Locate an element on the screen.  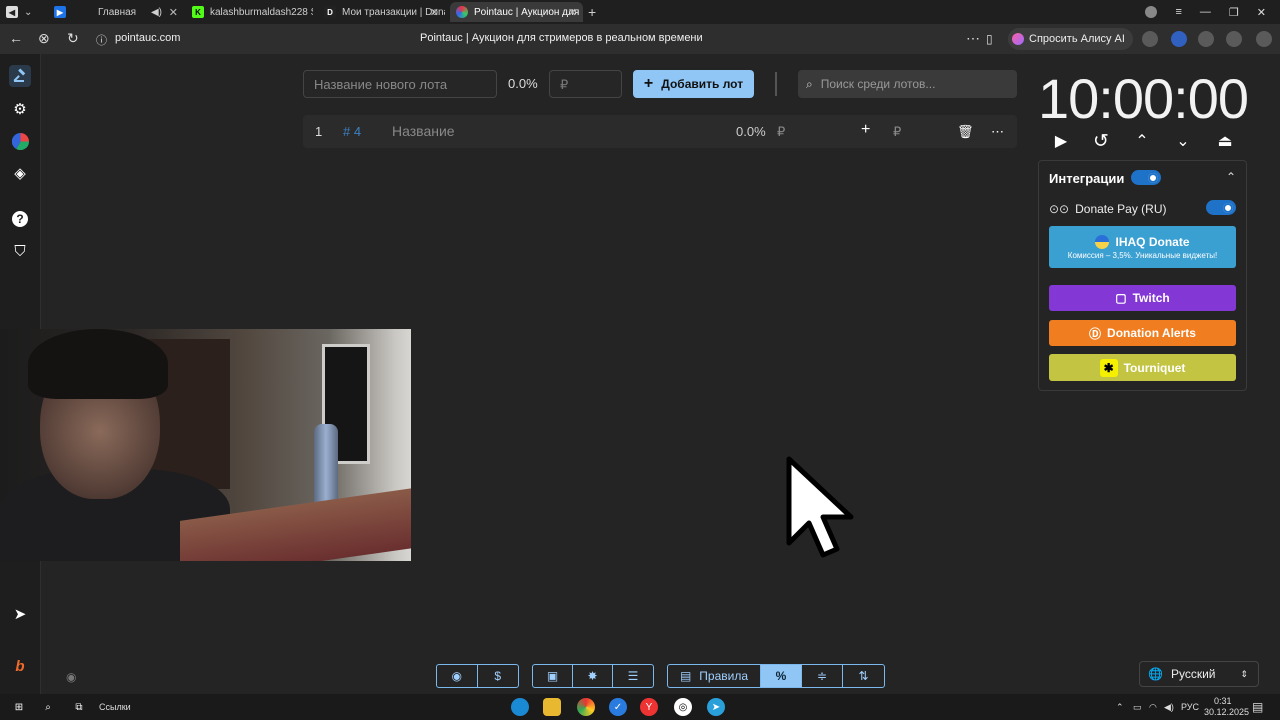
donatepay-toggle is located at coordinates (1221, 207).